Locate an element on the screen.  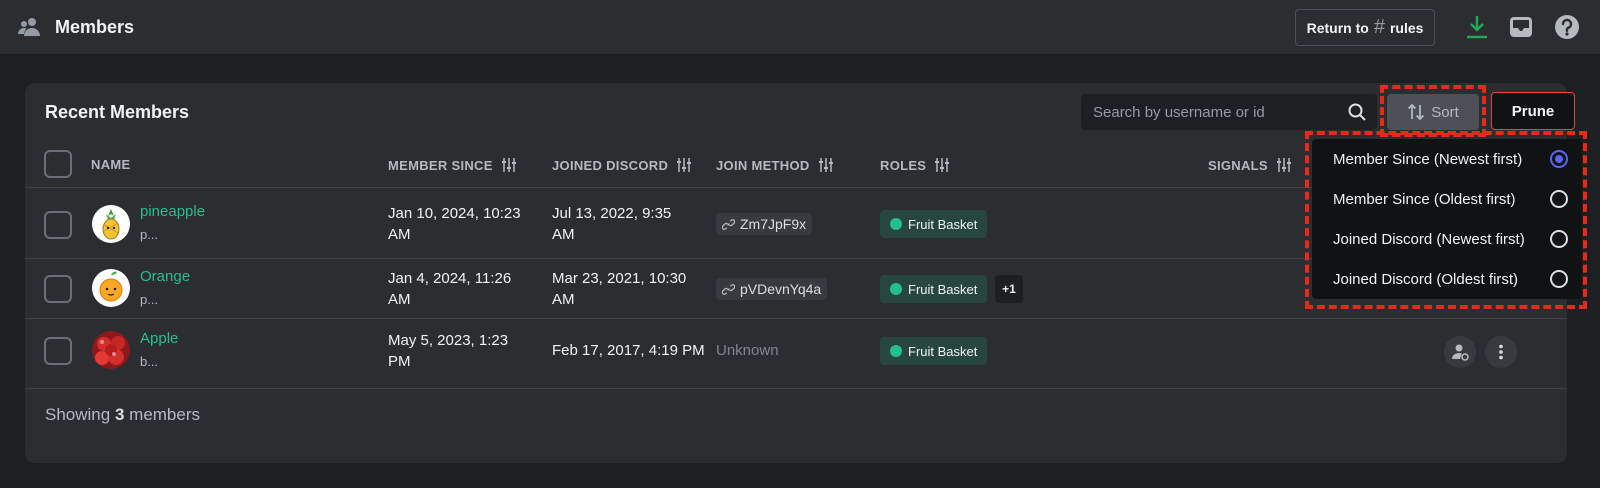
sort-button: Sort is located at coordinates (1433, 112).